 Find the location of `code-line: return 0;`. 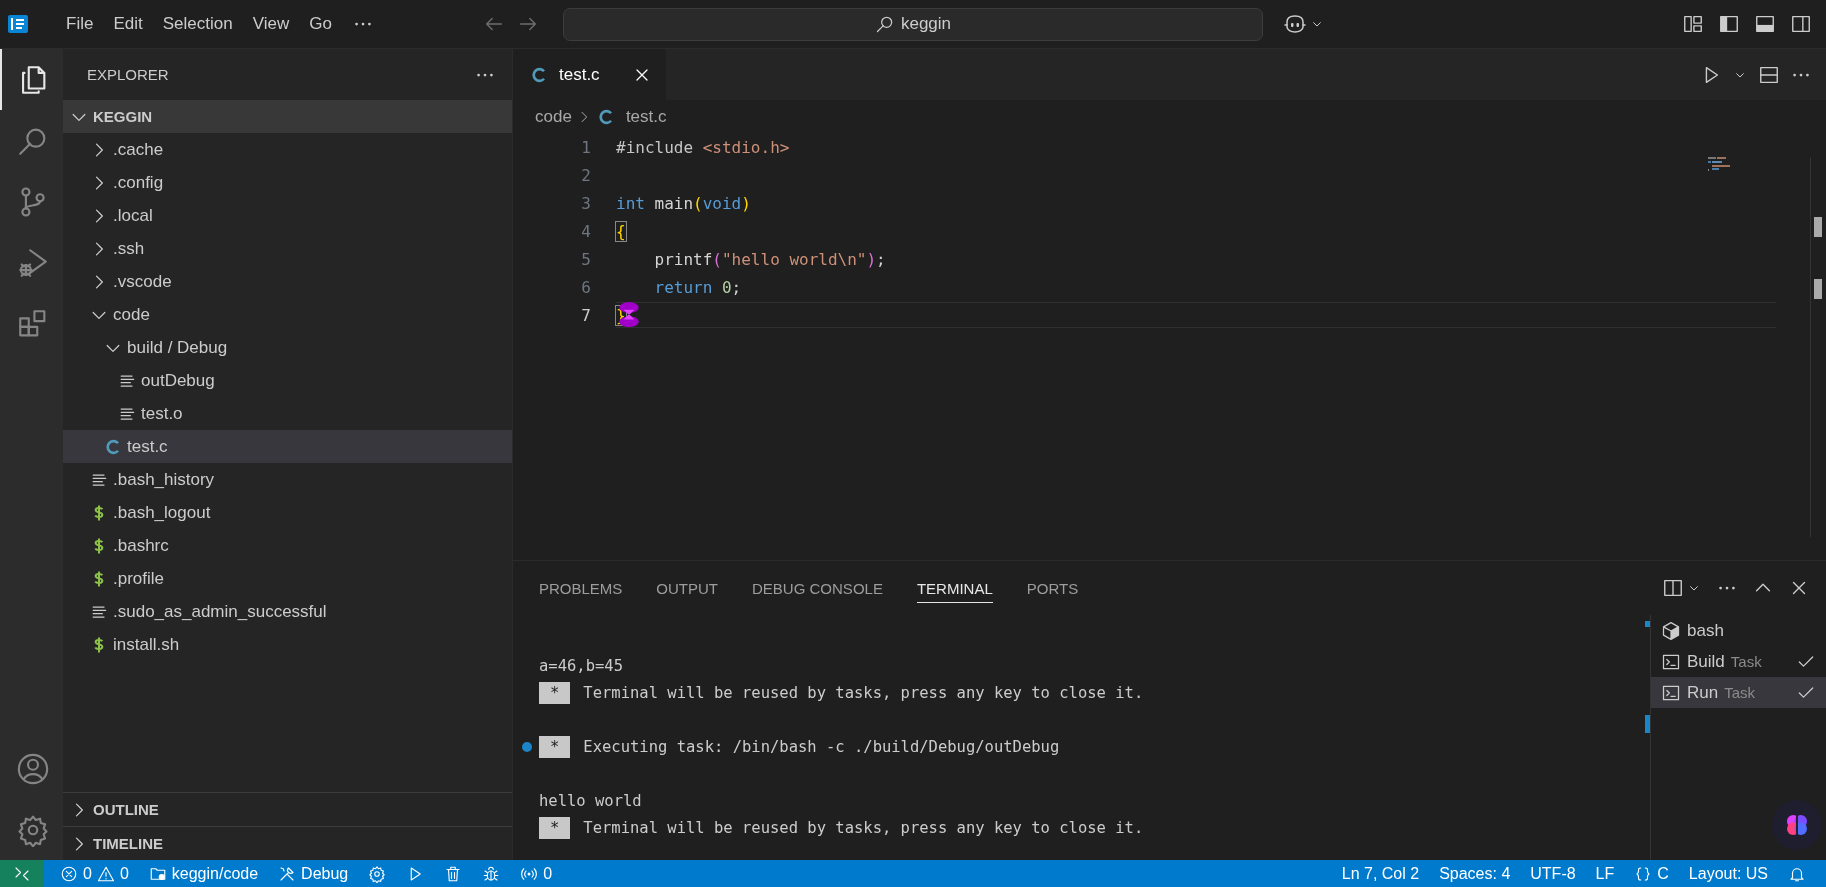

code-line: return 0; is located at coordinates (698, 288).